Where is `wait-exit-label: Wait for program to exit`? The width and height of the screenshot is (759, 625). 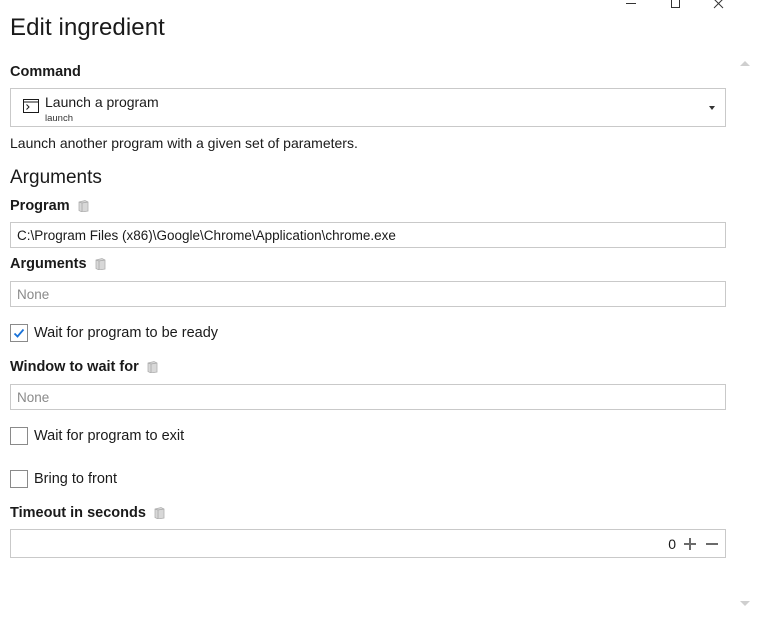 wait-exit-label: Wait for program to exit is located at coordinates (109, 436).